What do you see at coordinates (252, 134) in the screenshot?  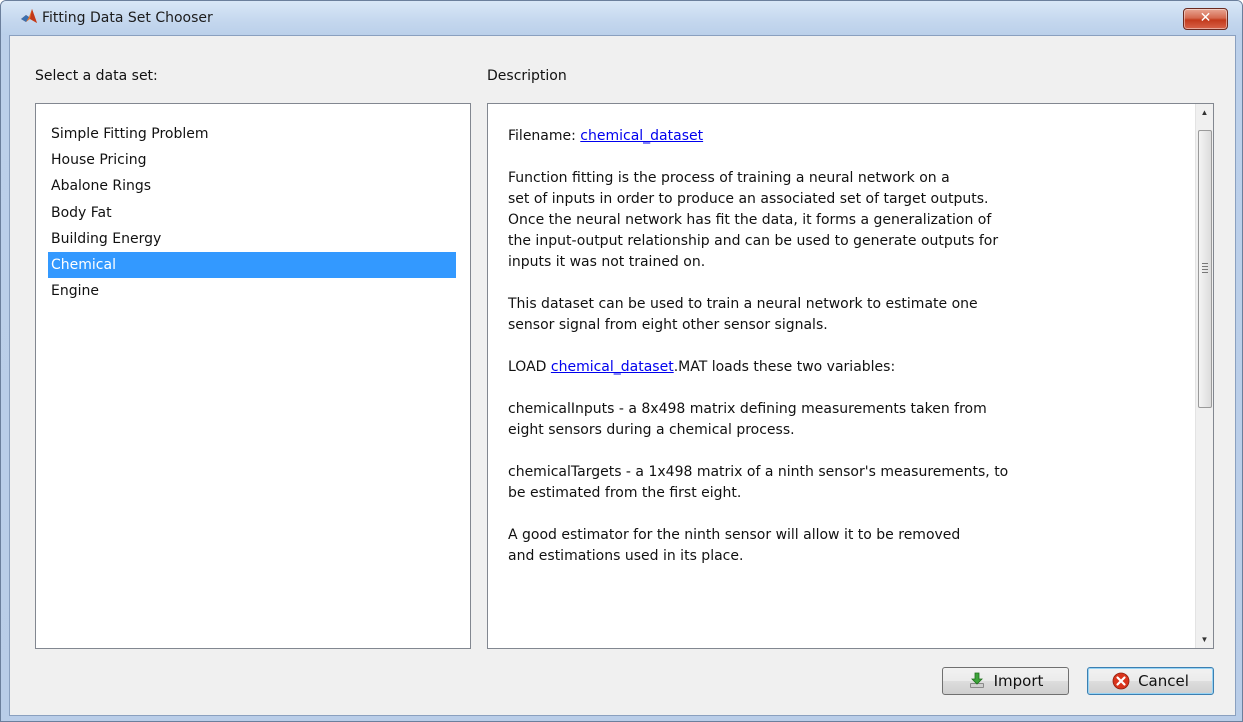 I see `list-item-simple-fitting-problem: Simple Fitting Problem` at bounding box center [252, 134].